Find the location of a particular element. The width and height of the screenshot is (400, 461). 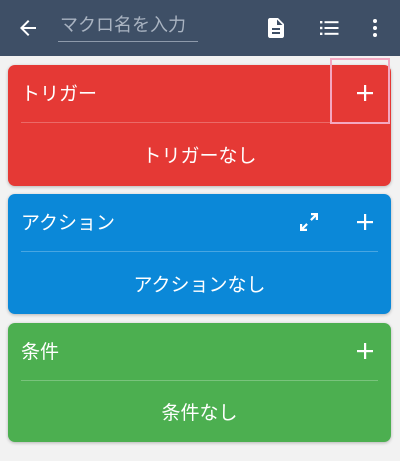

more-vert-icon is located at coordinates (375, 28).